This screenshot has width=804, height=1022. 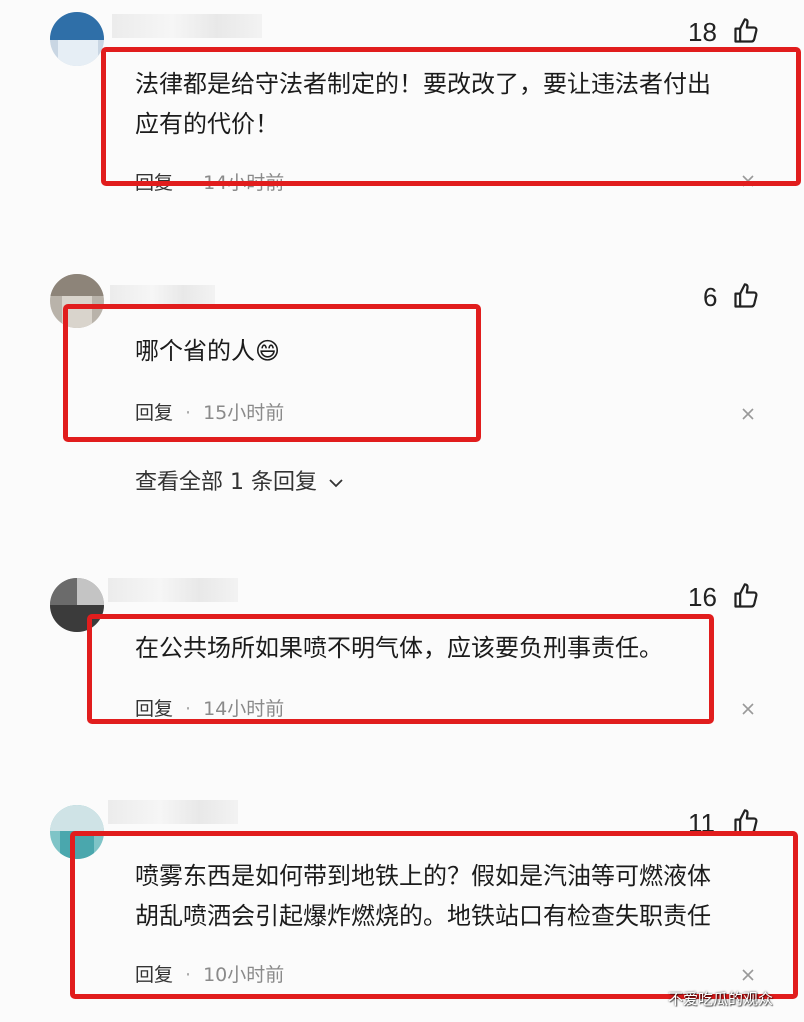 I want to click on view-replies-label: 查看全部 1 条回复, so click(x=226, y=482).